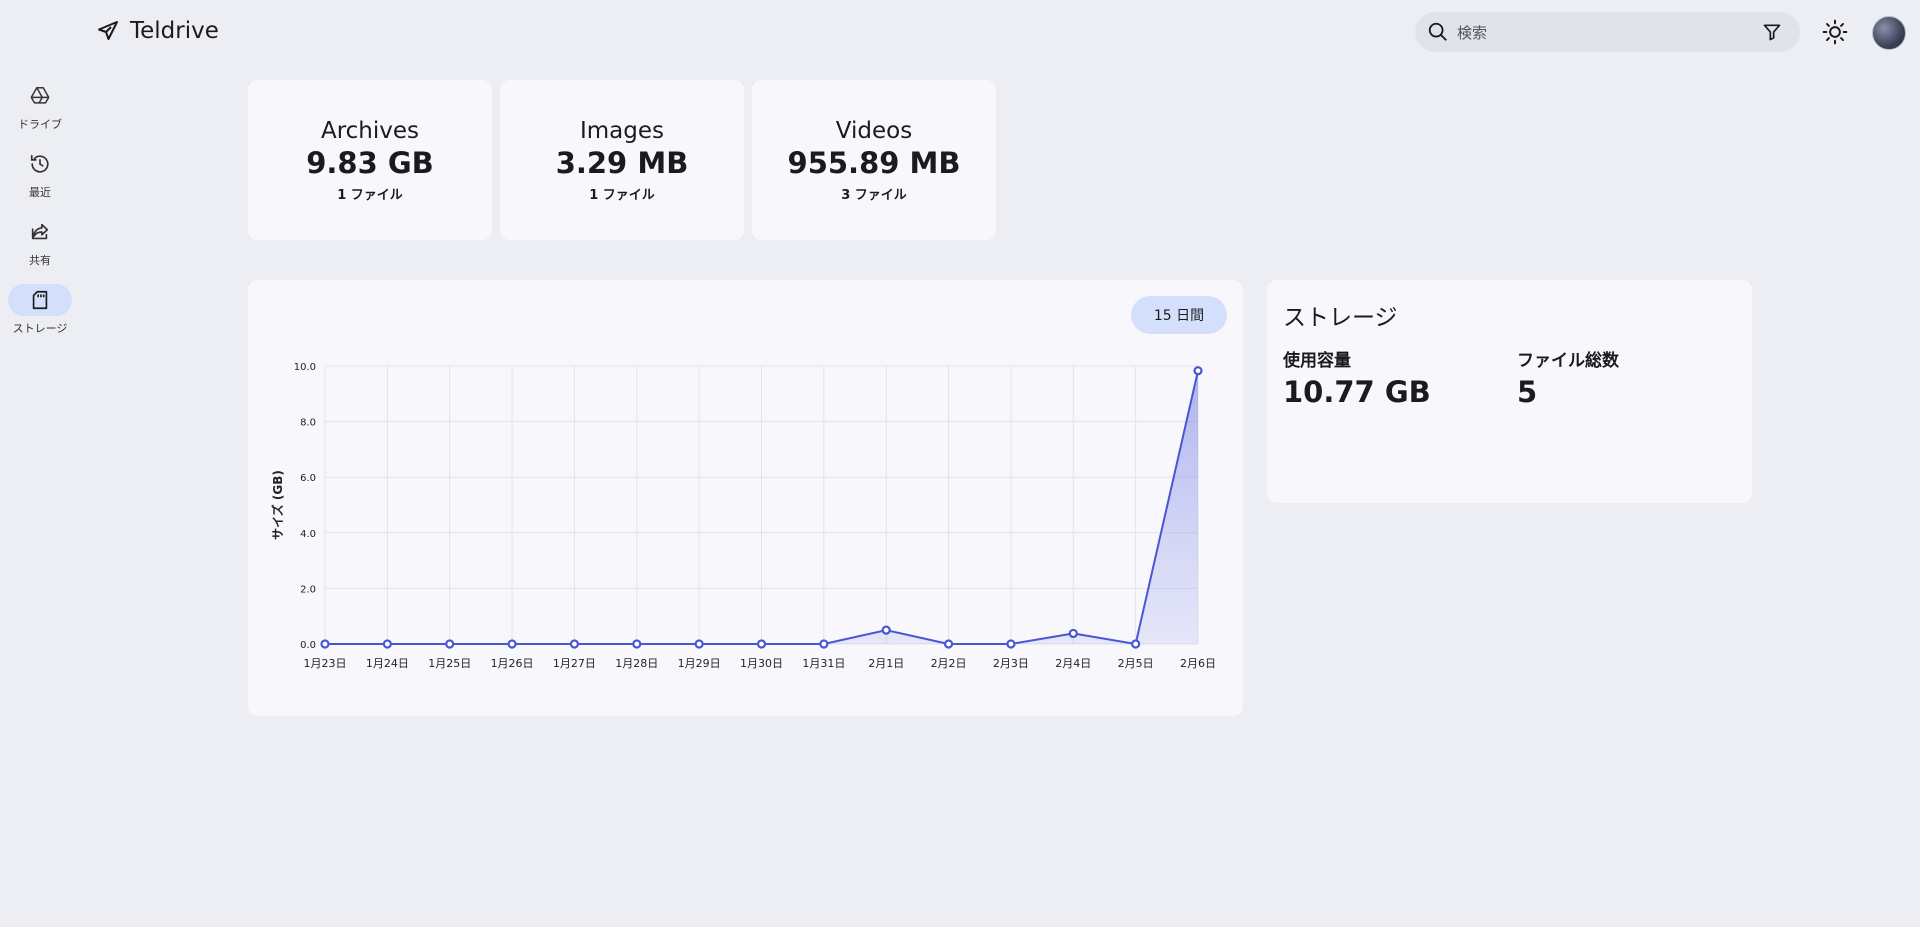  Describe the element at coordinates (305, 367) in the screenshot. I see `y-tick-label: 10.0` at that location.